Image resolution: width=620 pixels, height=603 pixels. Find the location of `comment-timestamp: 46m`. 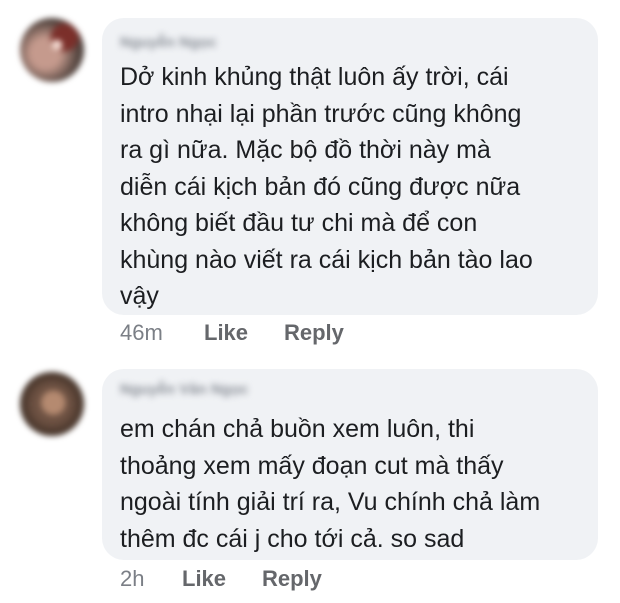

comment-timestamp: 46m is located at coordinates (141, 333).